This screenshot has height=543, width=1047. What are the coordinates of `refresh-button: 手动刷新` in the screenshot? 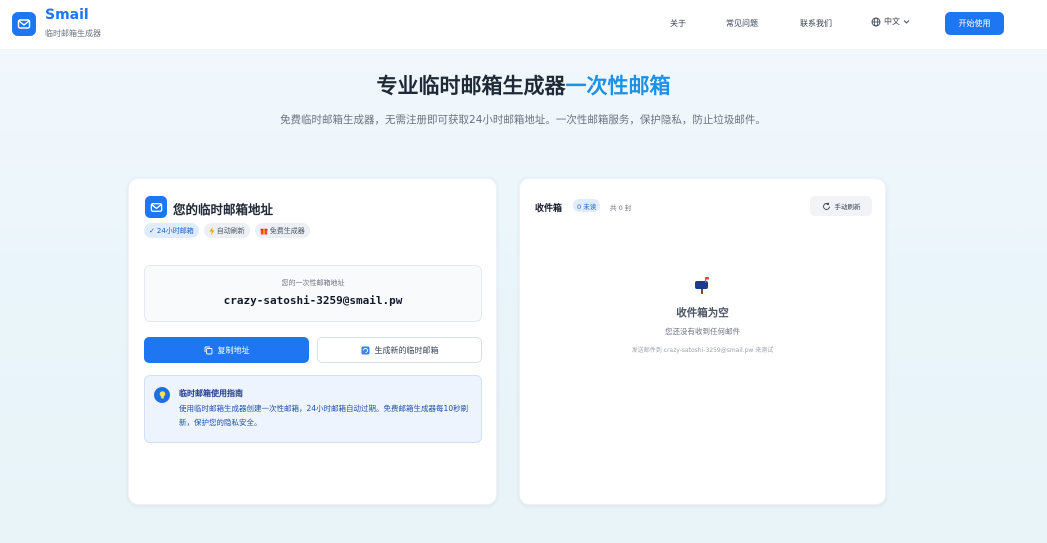 It's located at (841, 206).